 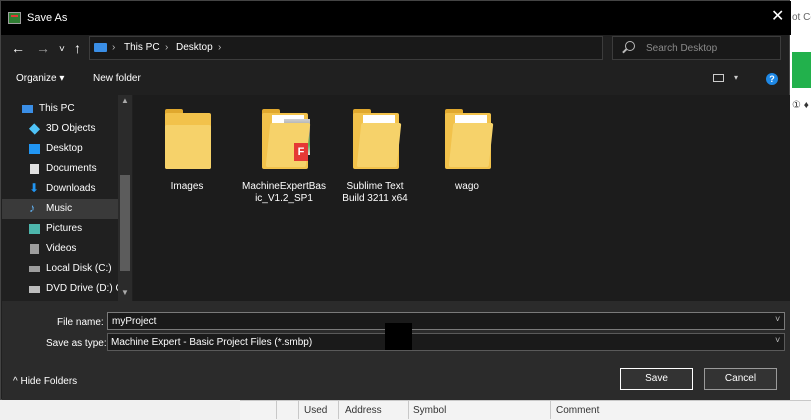 I want to click on tree-item-local-disk: Local Disk (C:), so click(x=60, y=269).